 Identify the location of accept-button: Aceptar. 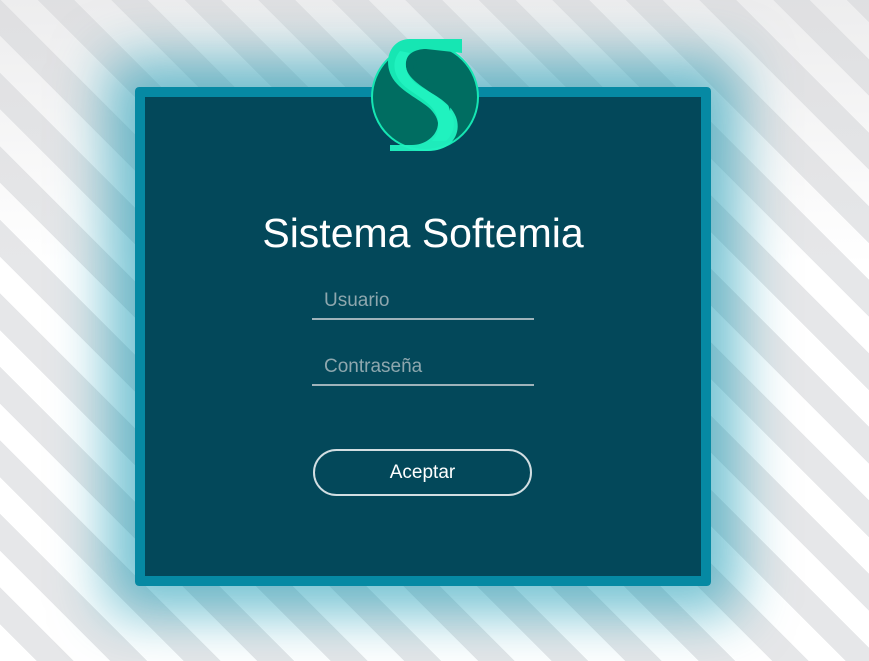
(422, 472).